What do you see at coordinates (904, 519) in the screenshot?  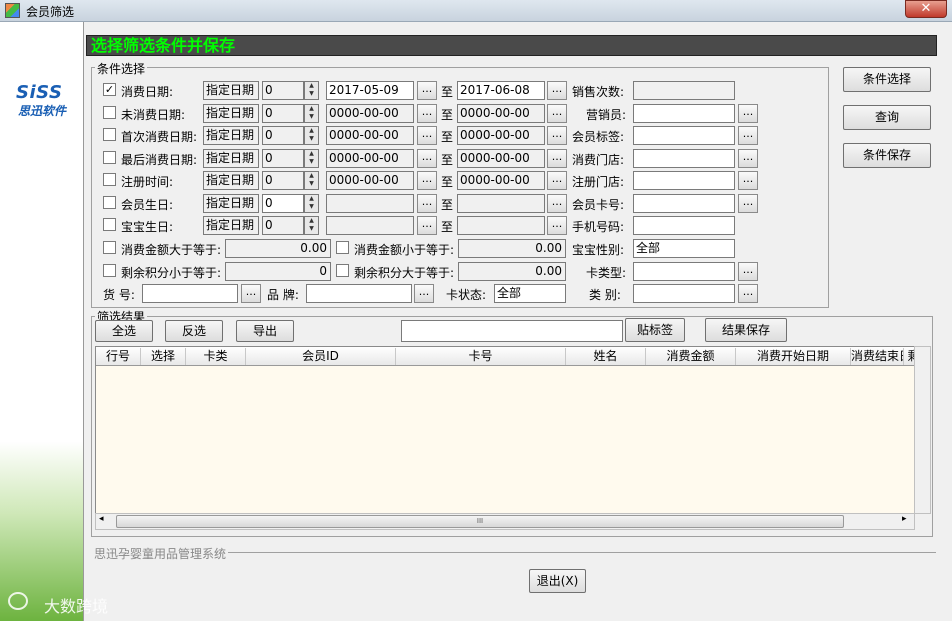 I see `scroll-right-icon: ▸` at bounding box center [904, 519].